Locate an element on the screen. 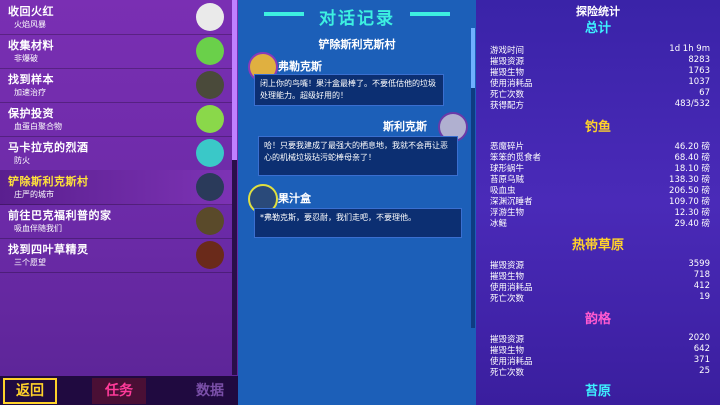 This screenshot has width=720, height=405. stat-row: 摧毁资源 3599 is located at coordinates (600, 265).